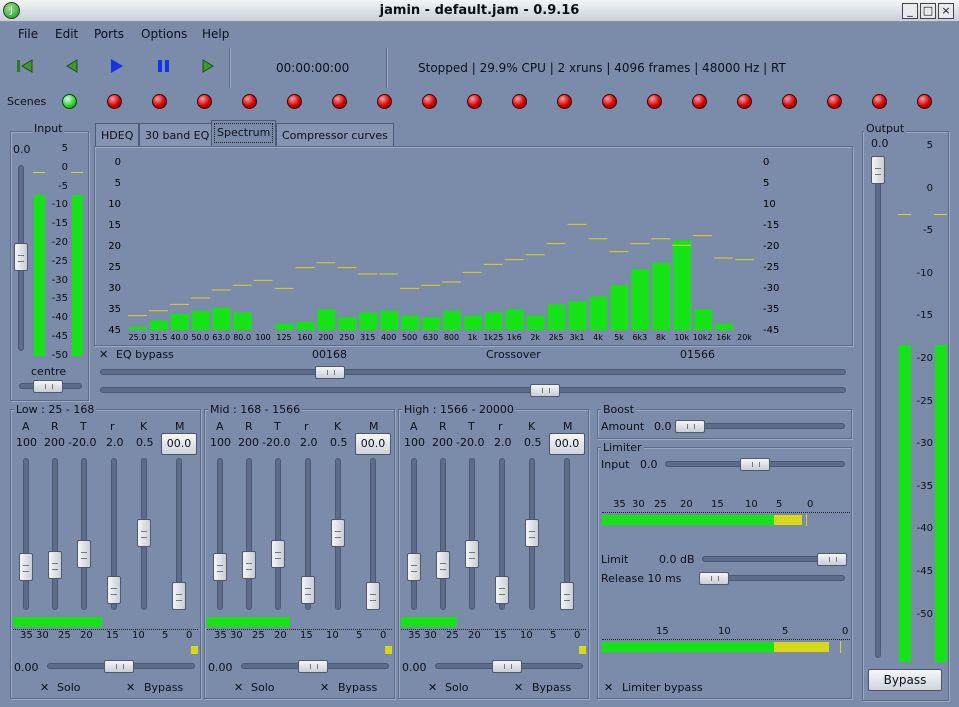  Describe the element at coordinates (928, 11) in the screenshot. I see `maximize-button: □` at that location.